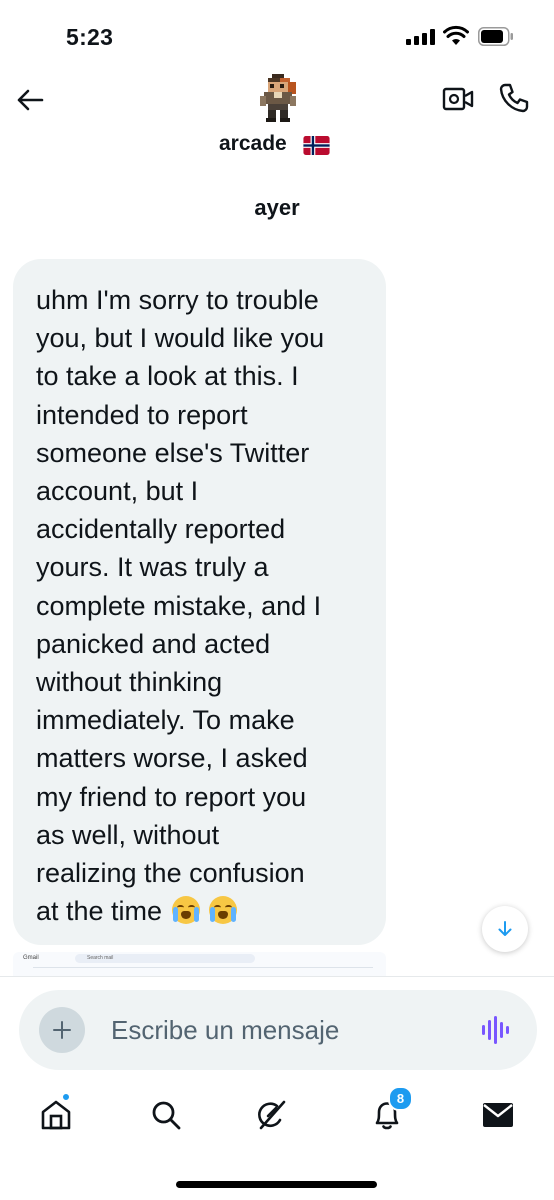  I want to click on add-media-button, so click(62, 1030).